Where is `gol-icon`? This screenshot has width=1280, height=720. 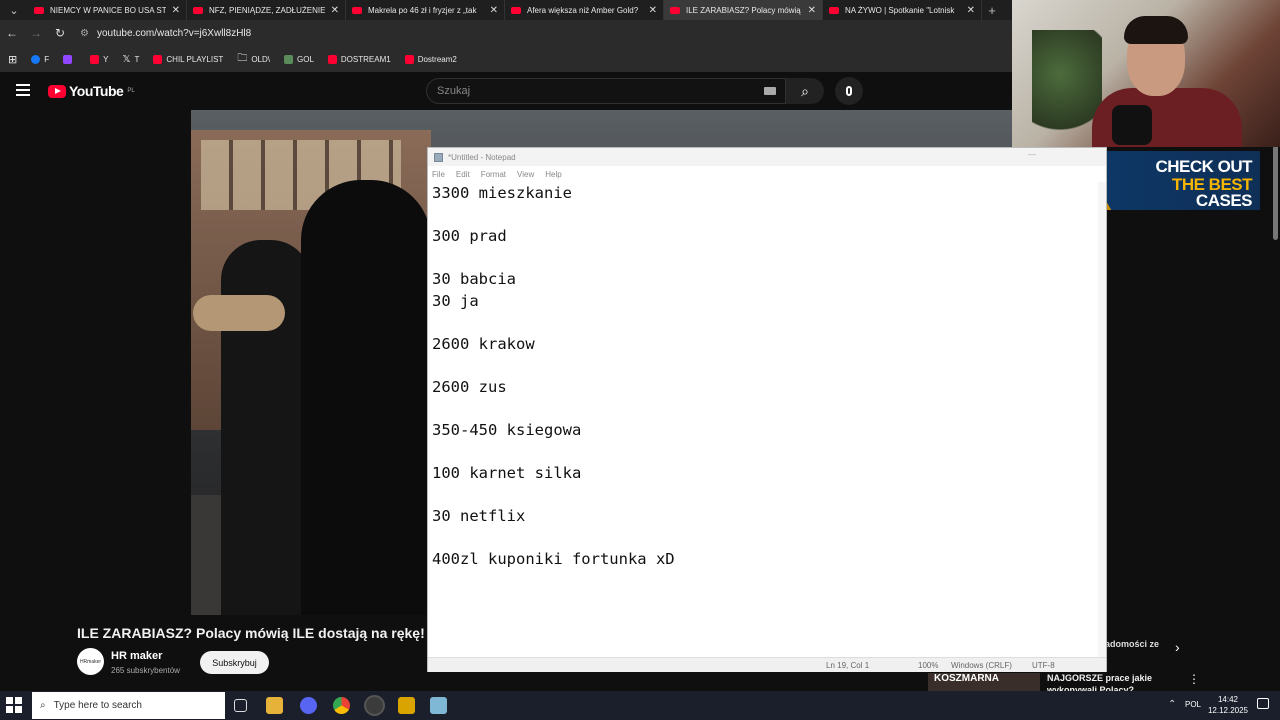 gol-icon is located at coordinates (288, 59).